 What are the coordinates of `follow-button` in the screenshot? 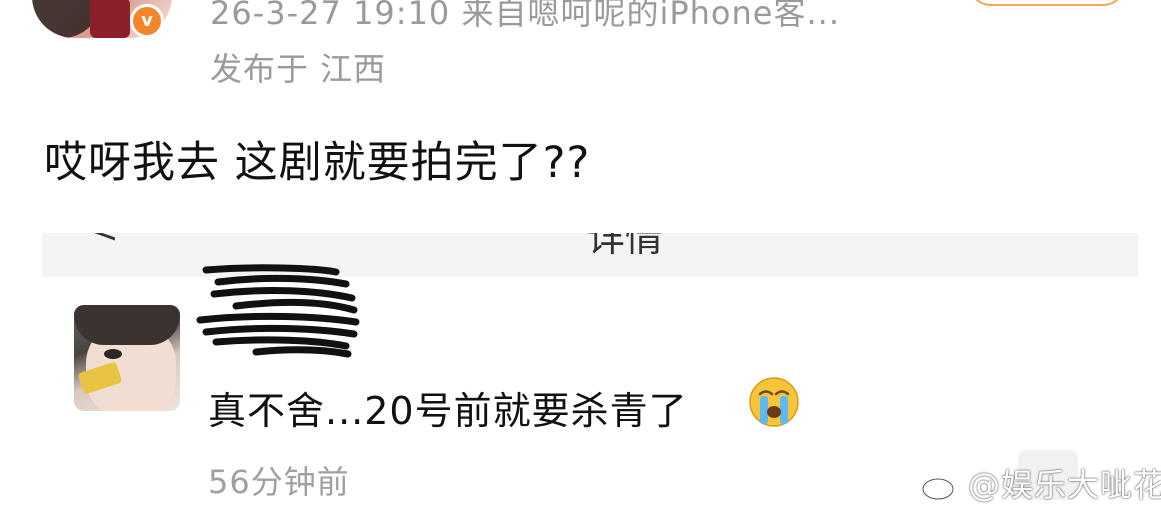 It's located at (1047, 3).